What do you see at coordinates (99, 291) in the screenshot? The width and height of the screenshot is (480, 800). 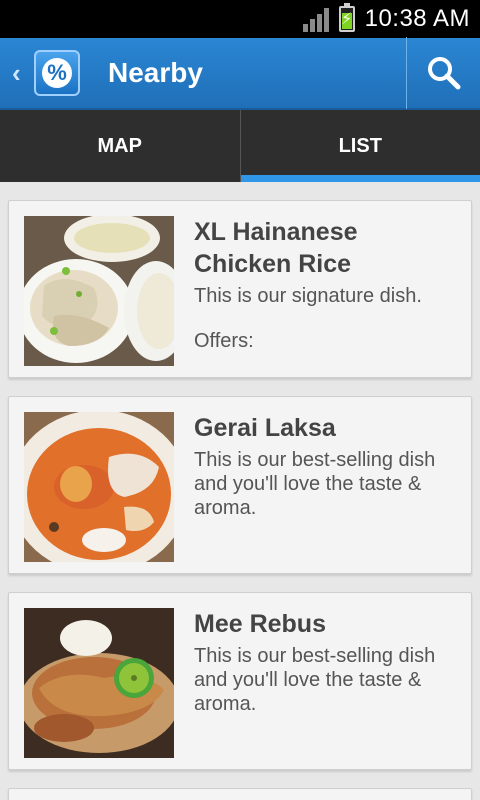 I see `chicken-rice-photo` at bounding box center [99, 291].